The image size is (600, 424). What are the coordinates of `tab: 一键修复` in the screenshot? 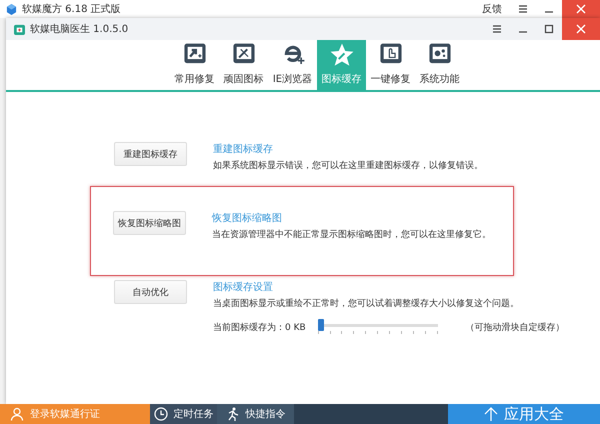 It's located at (390, 65).